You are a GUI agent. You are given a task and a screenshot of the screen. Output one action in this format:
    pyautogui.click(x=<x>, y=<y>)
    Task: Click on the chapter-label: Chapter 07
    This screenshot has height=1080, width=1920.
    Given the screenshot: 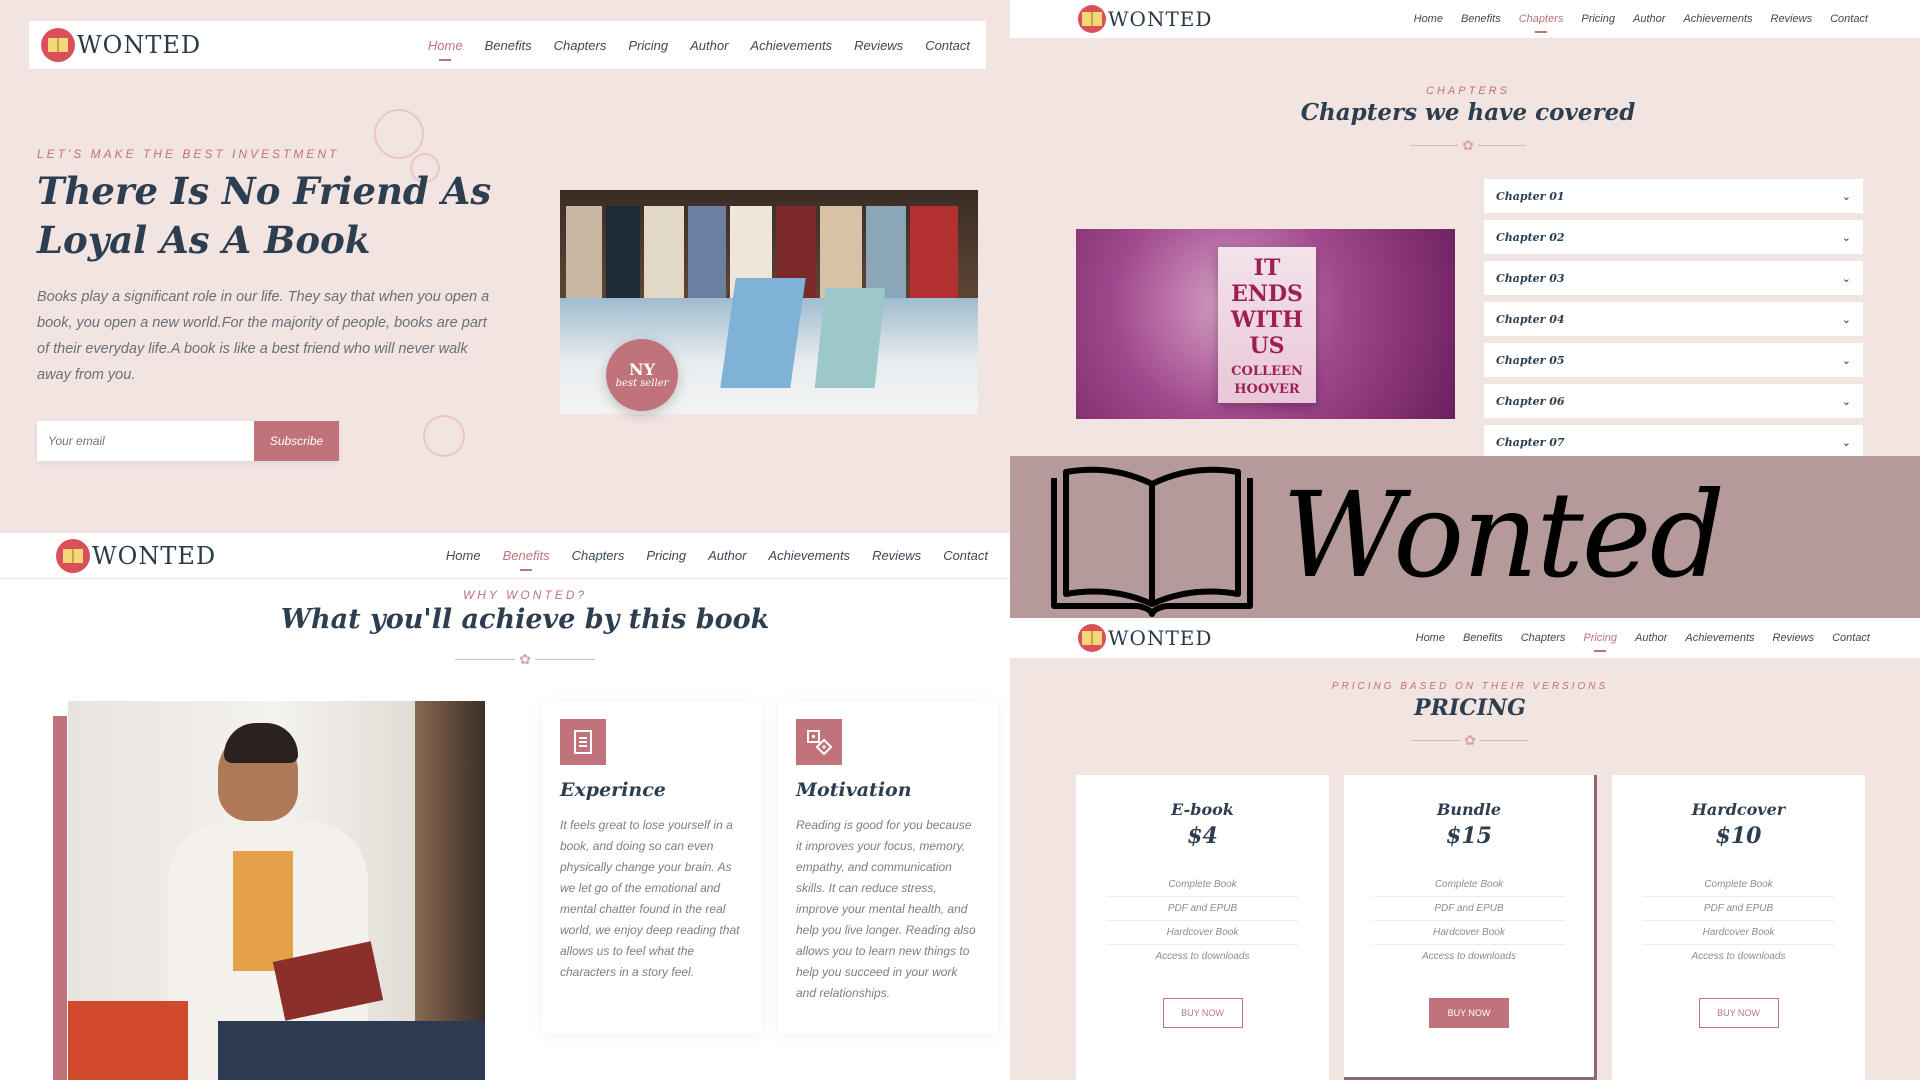 What is the action you would take?
    pyautogui.click(x=1530, y=442)
    